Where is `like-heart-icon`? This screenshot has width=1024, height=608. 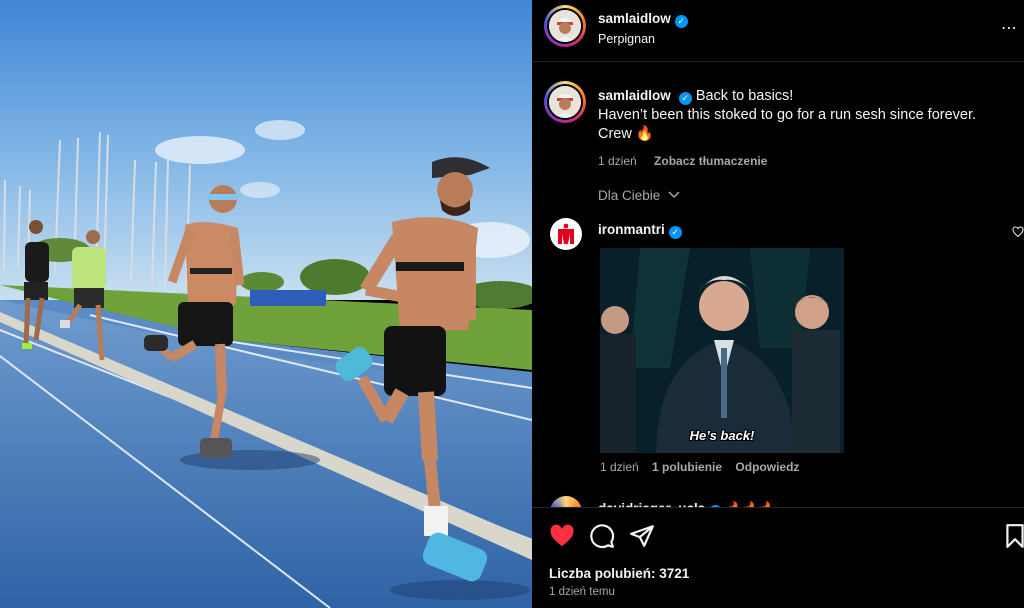 like-heart-icon is located at coordinates (562, 536).